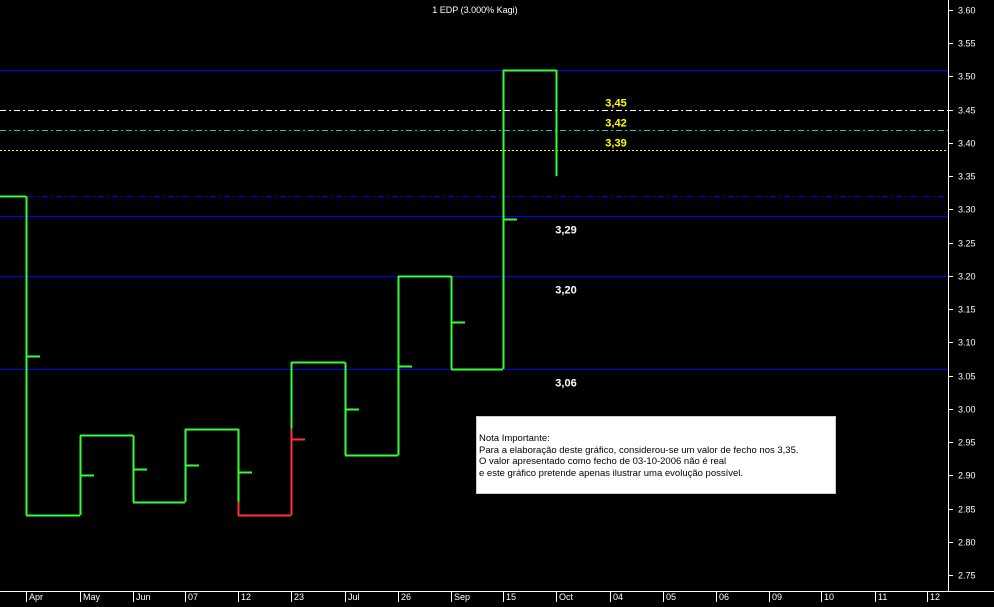  Describe the element at coordinates (514, 438) in the screenshot. I see `note-line: Nota Importante:` at that location.